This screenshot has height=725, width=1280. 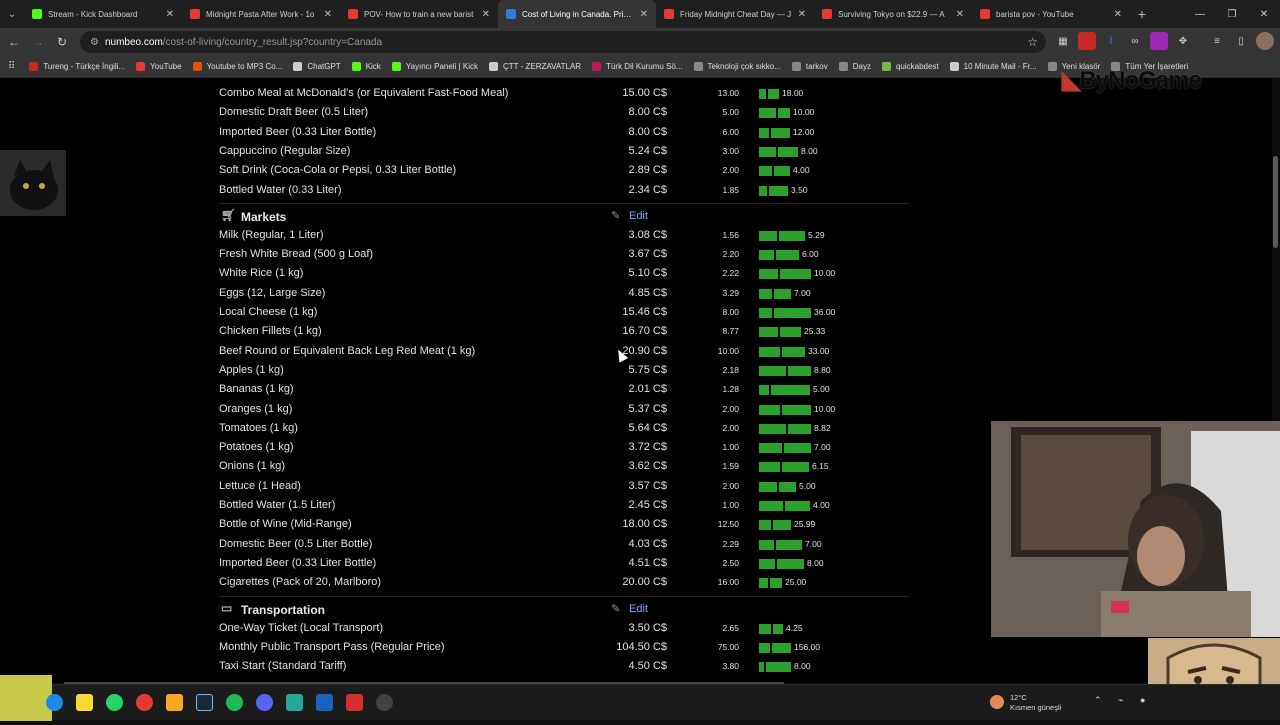 What do you see at coordinates (144, 702) in the screenshot?
I see `chrome-icon` at bounding box center [144, 702].